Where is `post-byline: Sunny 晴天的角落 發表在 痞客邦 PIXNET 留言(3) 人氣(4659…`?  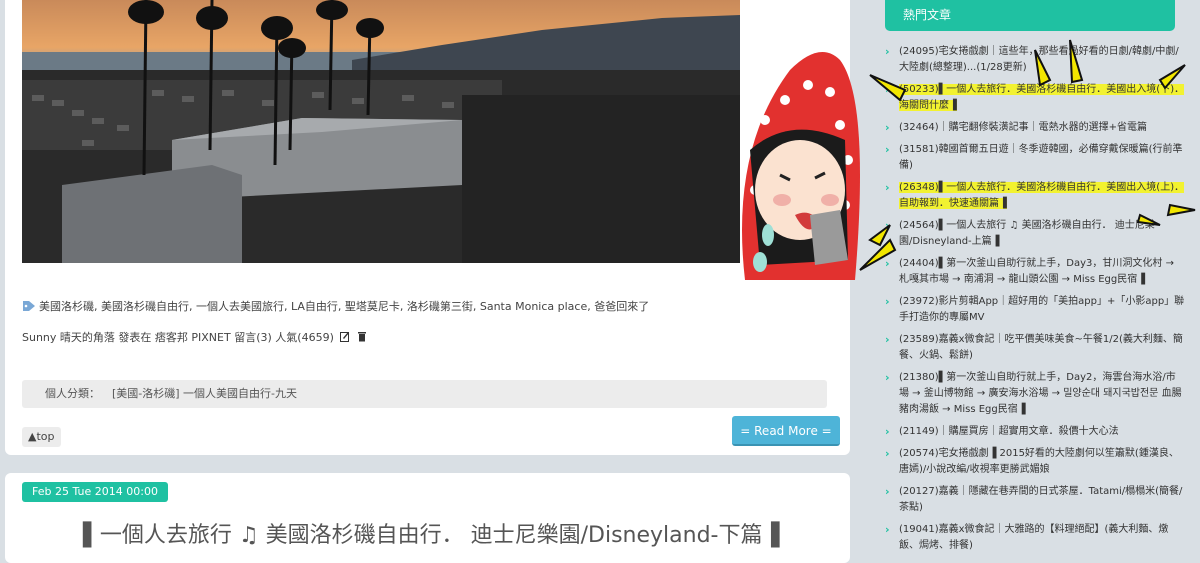
post-byline: Sunny 晴天的角落 發表在 痞客邦 PIXNET 留言(3) 人氣(4659… is located at coordinates (194, 337).